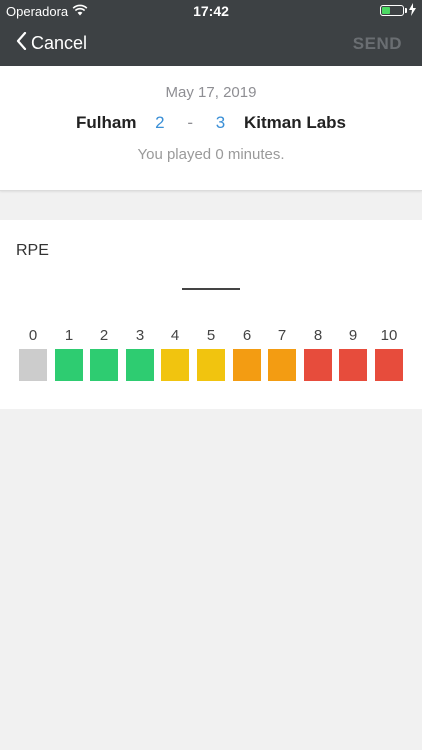  Describe the element at coordinates (69, 335) in the screenshot. I see `rpe-scale-number: 1` at that location.